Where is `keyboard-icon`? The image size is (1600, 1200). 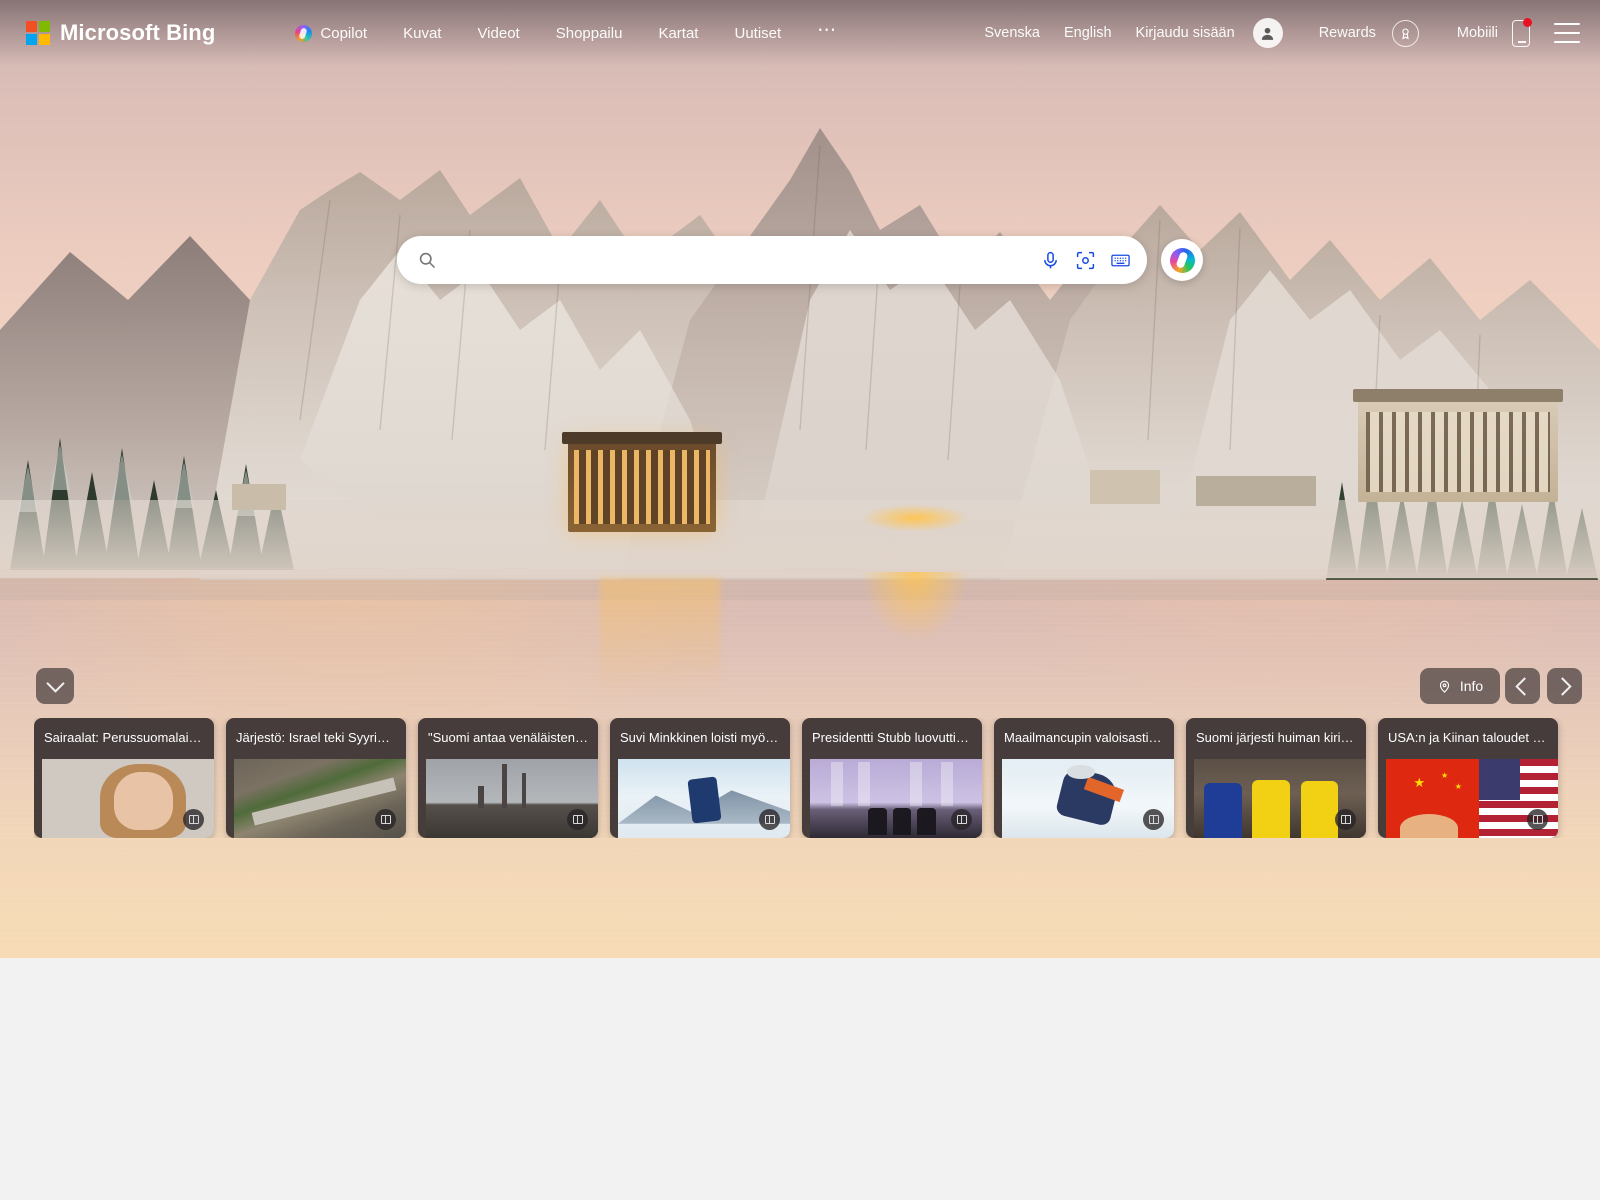
keyboard-icon is located at coordinates (1120, 260).